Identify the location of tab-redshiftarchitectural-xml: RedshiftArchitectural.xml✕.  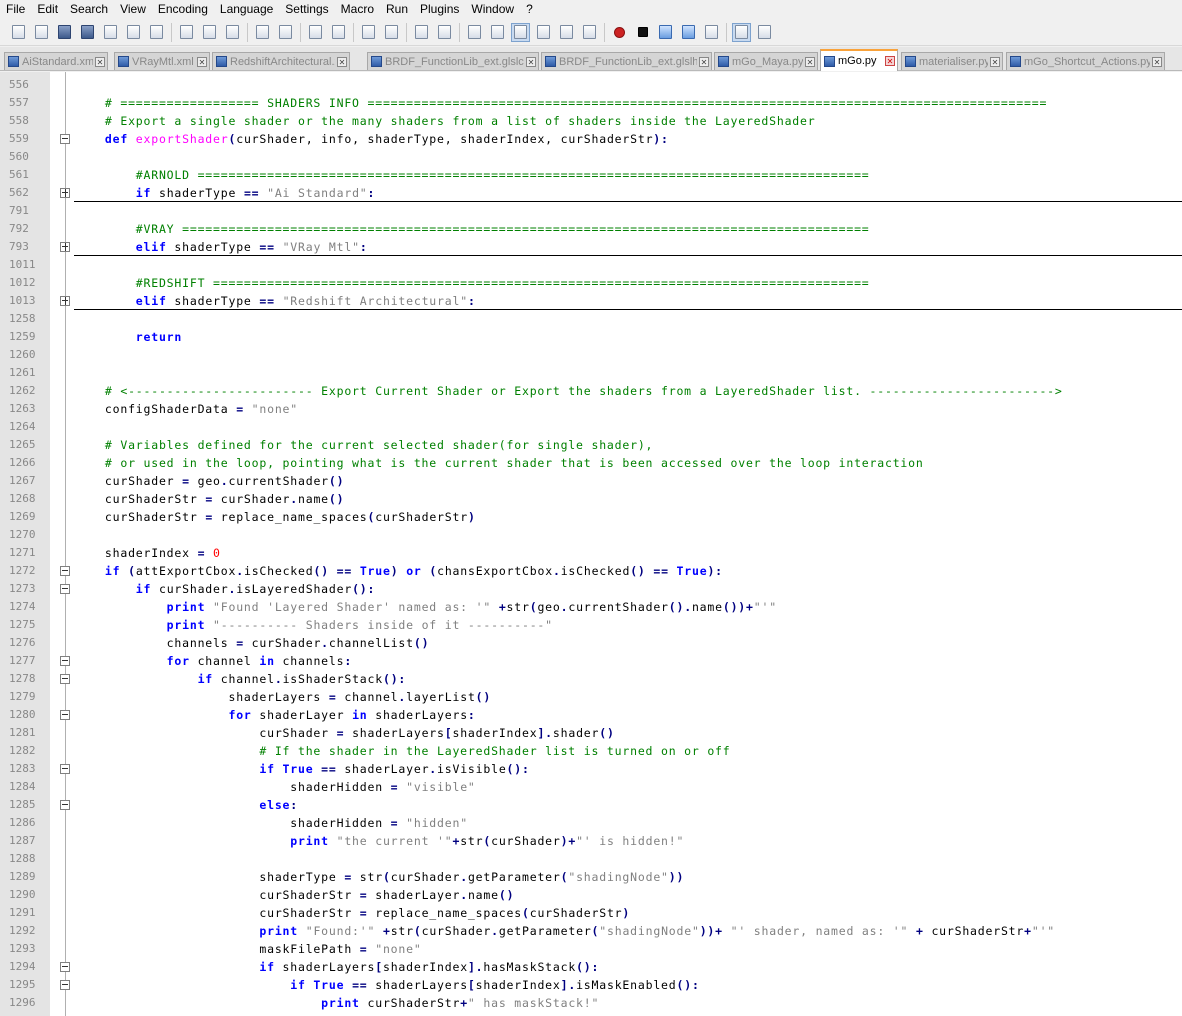
(281, 61).